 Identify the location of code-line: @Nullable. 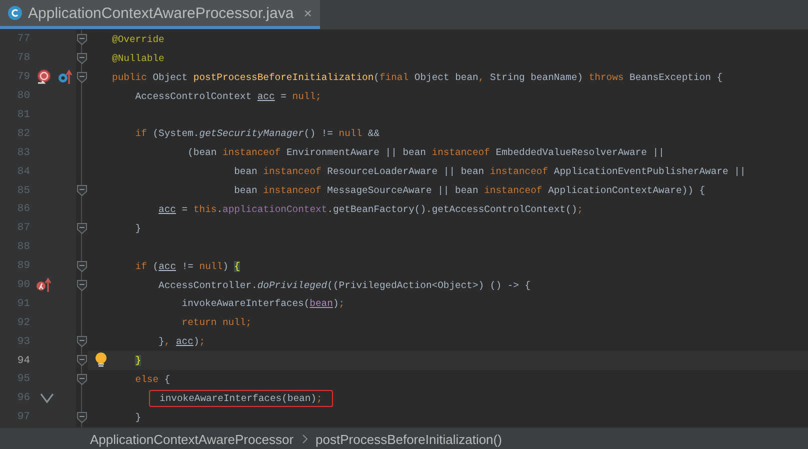
(138, 58).